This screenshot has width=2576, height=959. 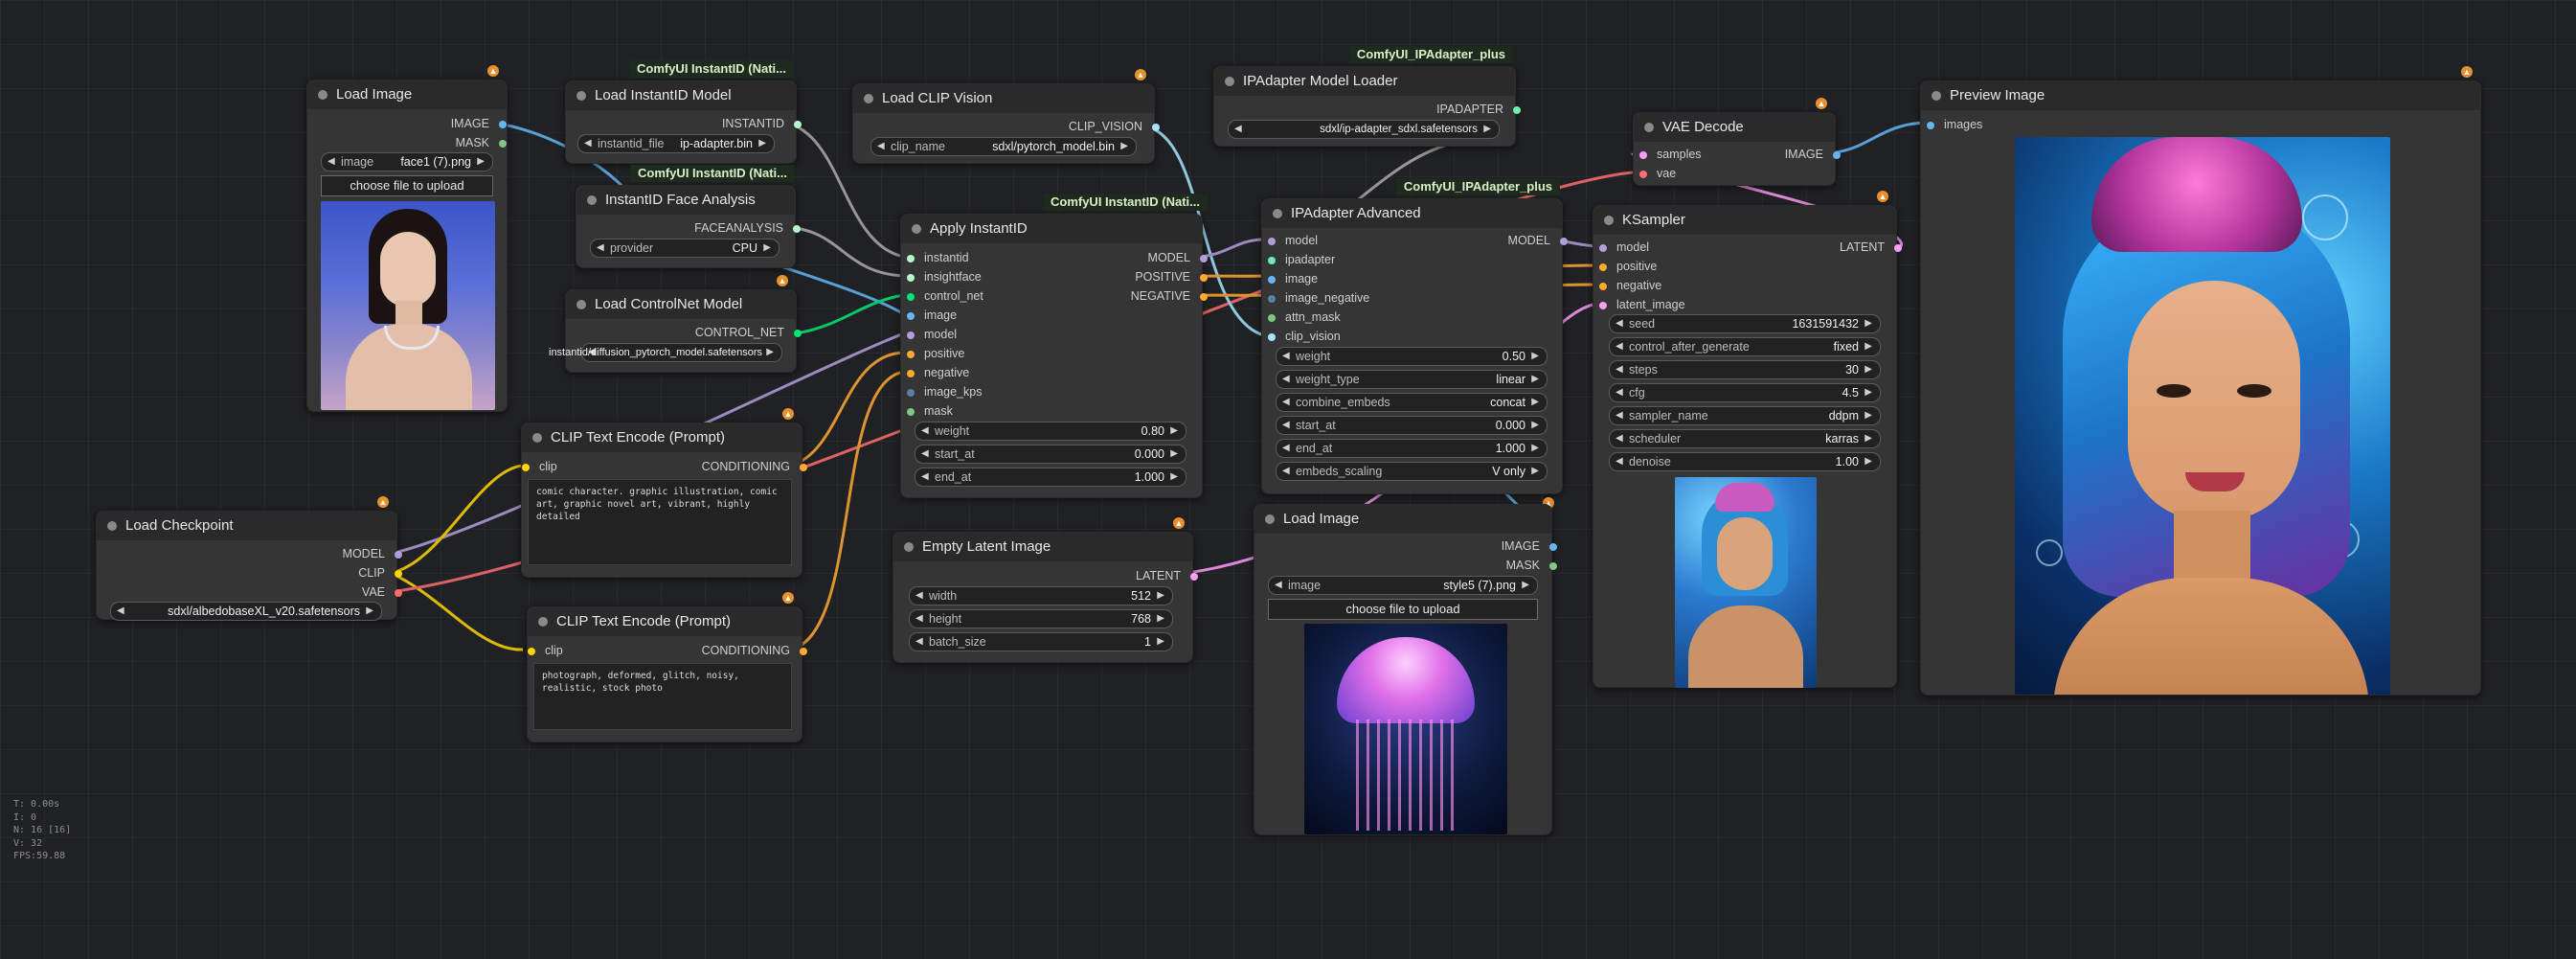 What do you see at coordinates (407, 185) in the screenshot?
I see `upload-button: choose file to upload` at bounding box center [407, 185].